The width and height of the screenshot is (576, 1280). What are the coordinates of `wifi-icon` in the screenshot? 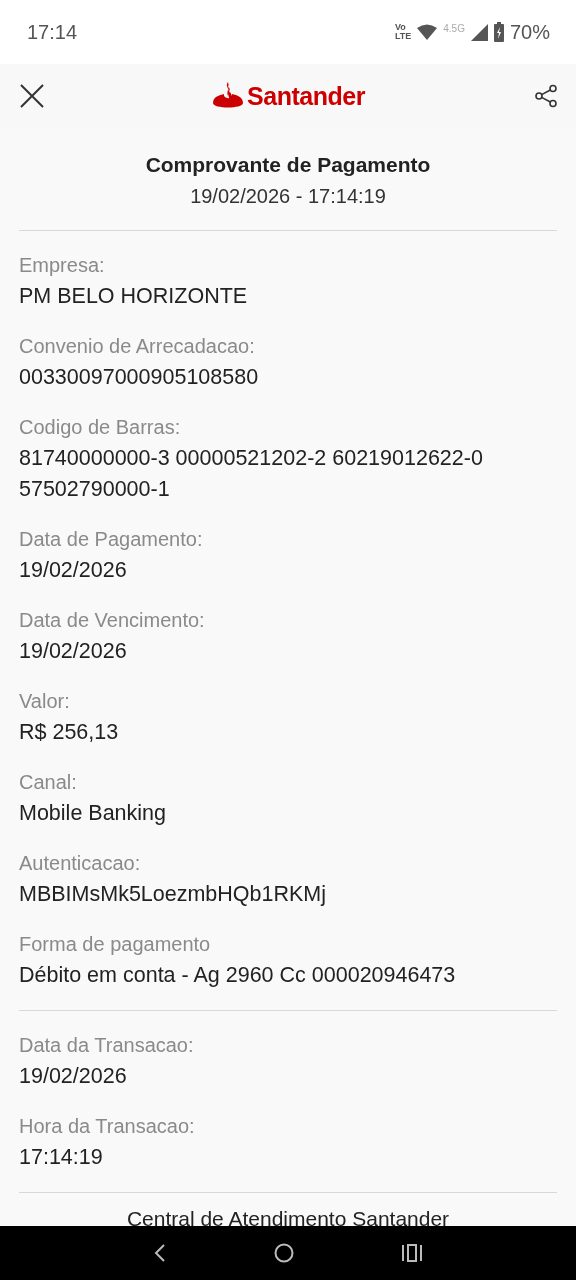 It's located at (427, 32).